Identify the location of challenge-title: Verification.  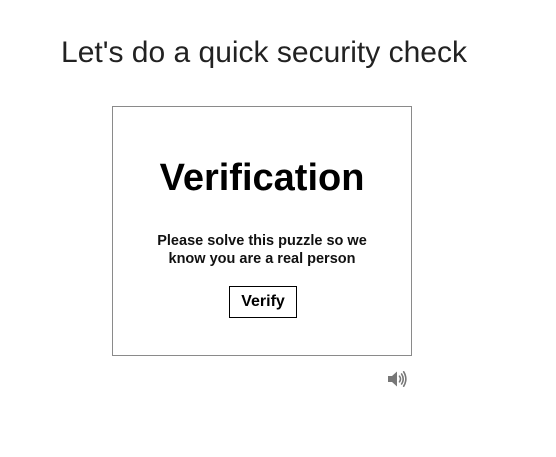
(262, 178).